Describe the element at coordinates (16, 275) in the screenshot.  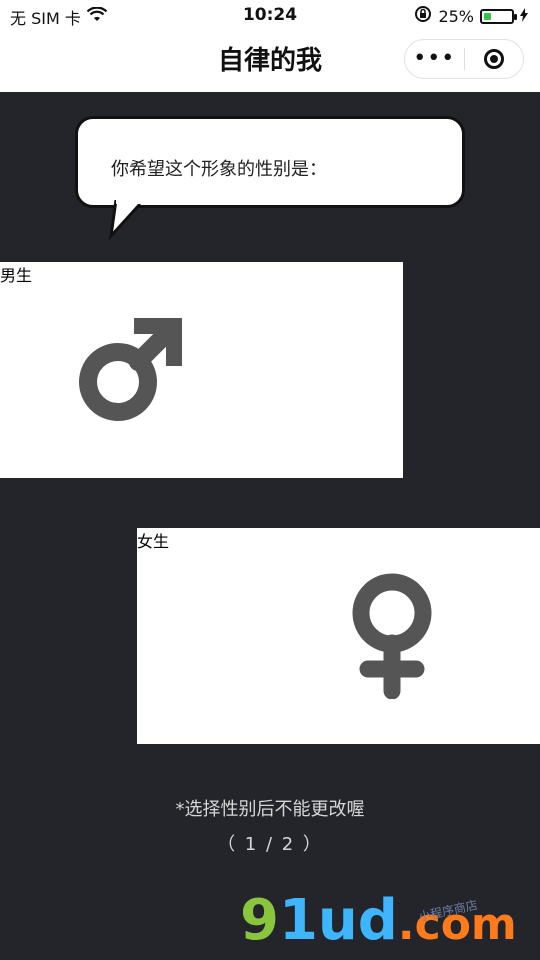
I see `male-label: 男生` at that location.